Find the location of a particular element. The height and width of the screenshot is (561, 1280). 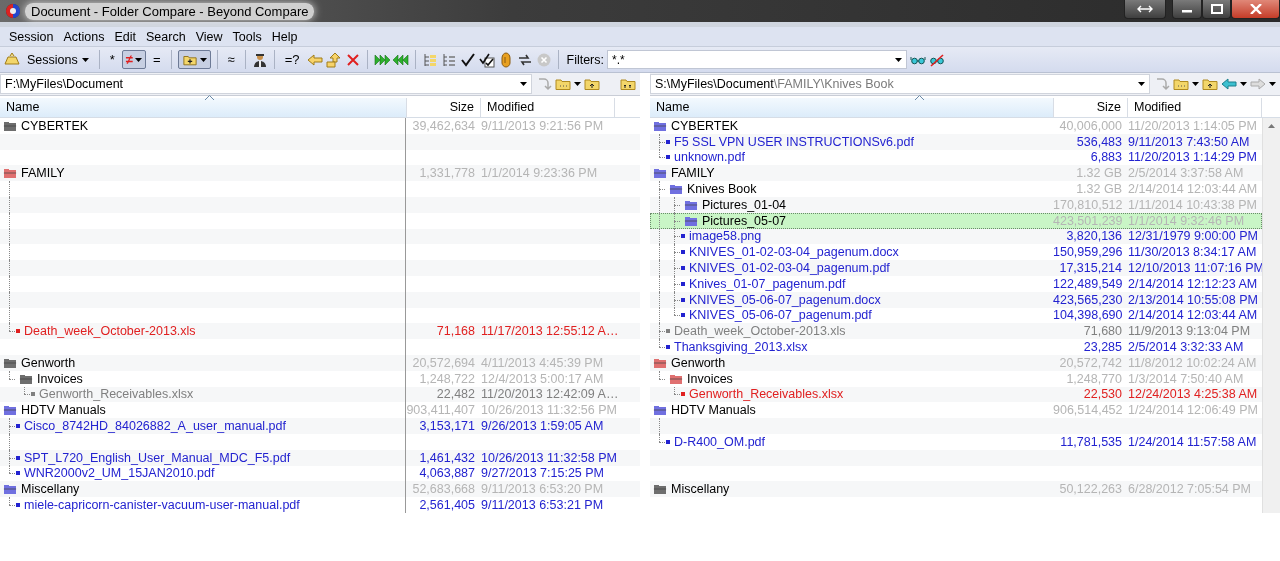

sessions-icon is located at coordinates (12, 59).